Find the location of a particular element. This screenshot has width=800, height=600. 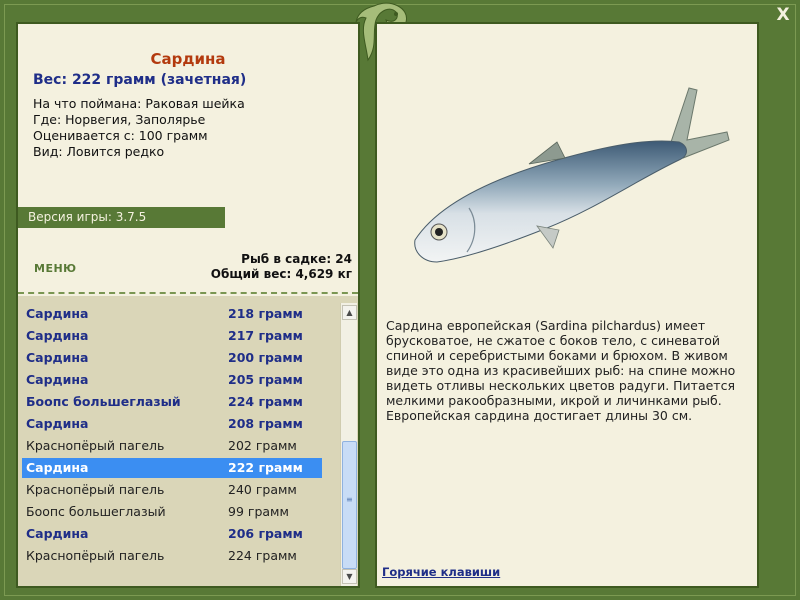

catch-fish-weight: 205 грамм is located at coordinates (265, 379).